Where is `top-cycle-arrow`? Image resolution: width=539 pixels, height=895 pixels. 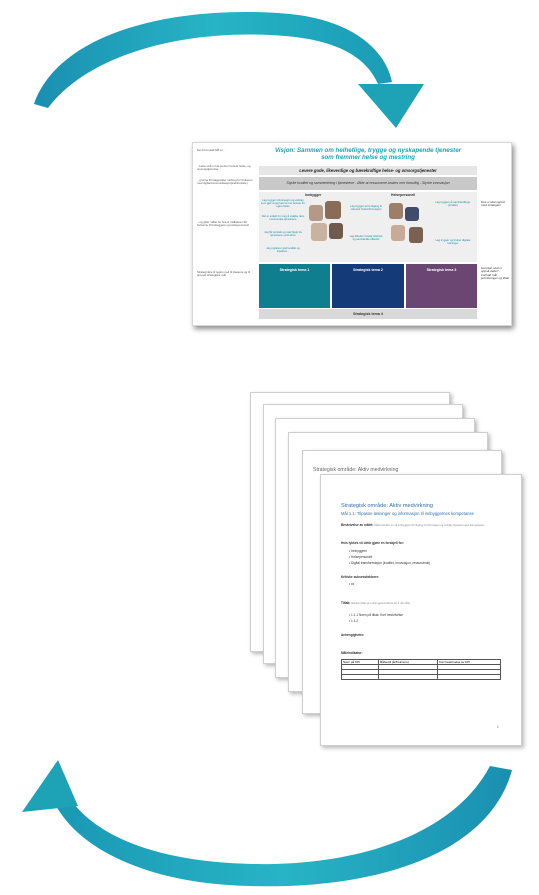
top-cycle-arrow is located at coordinates (229, 69).